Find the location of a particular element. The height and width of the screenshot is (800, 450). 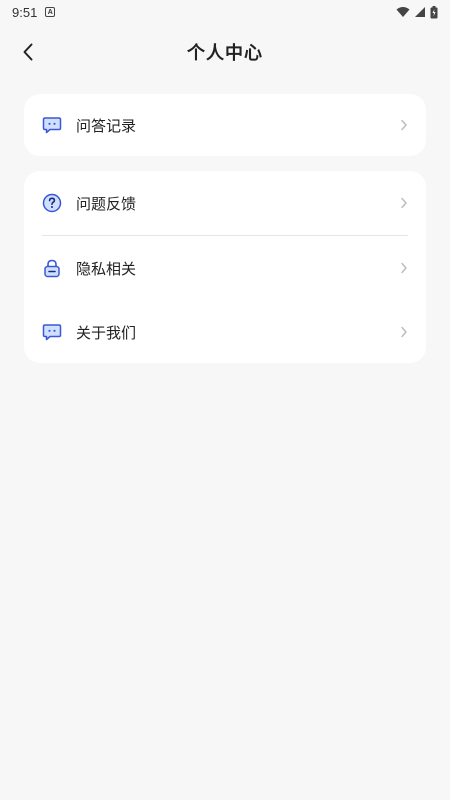

menu-item-label: 关于我们 is located at coordinates (106, 332).